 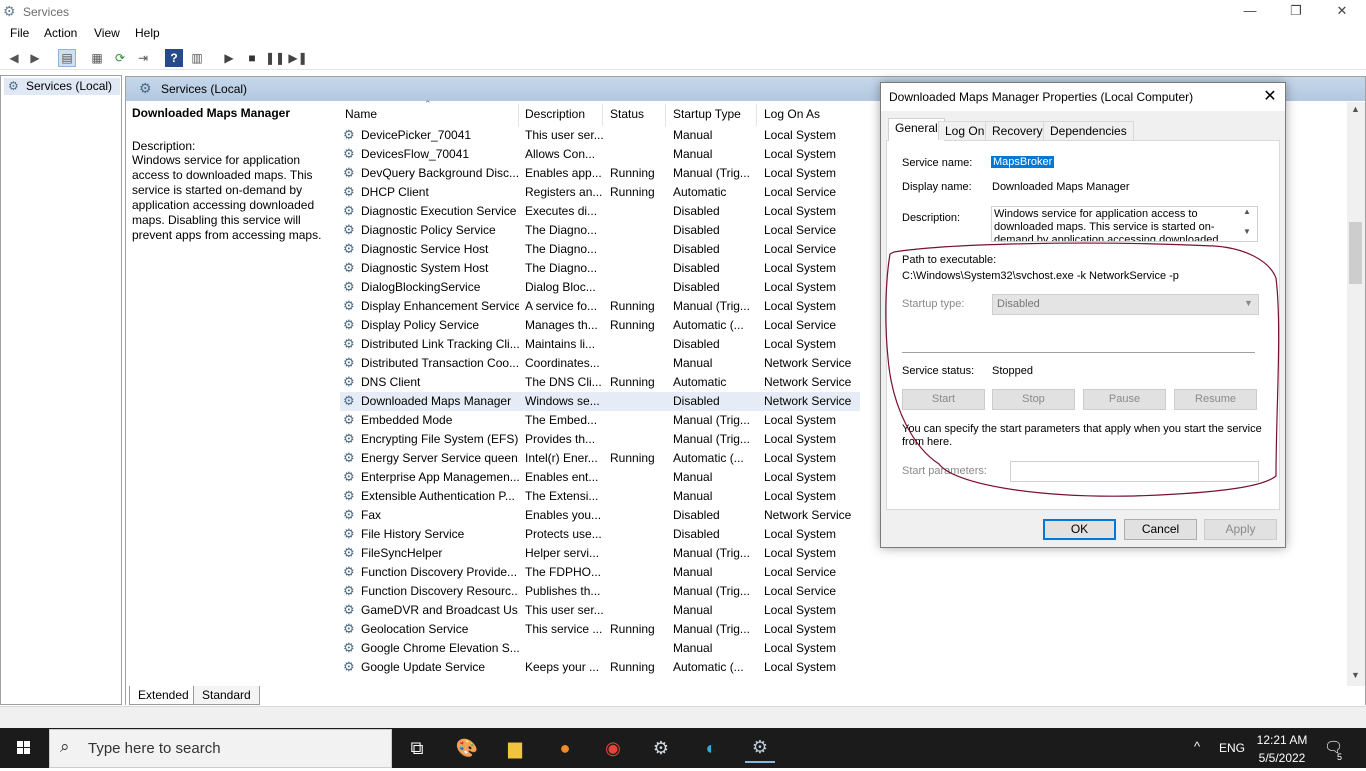 What do you see at coordinates (1355, 253) in the screenshot?
I see `scrollbar-thumb` at bounding box center [1355, 253].